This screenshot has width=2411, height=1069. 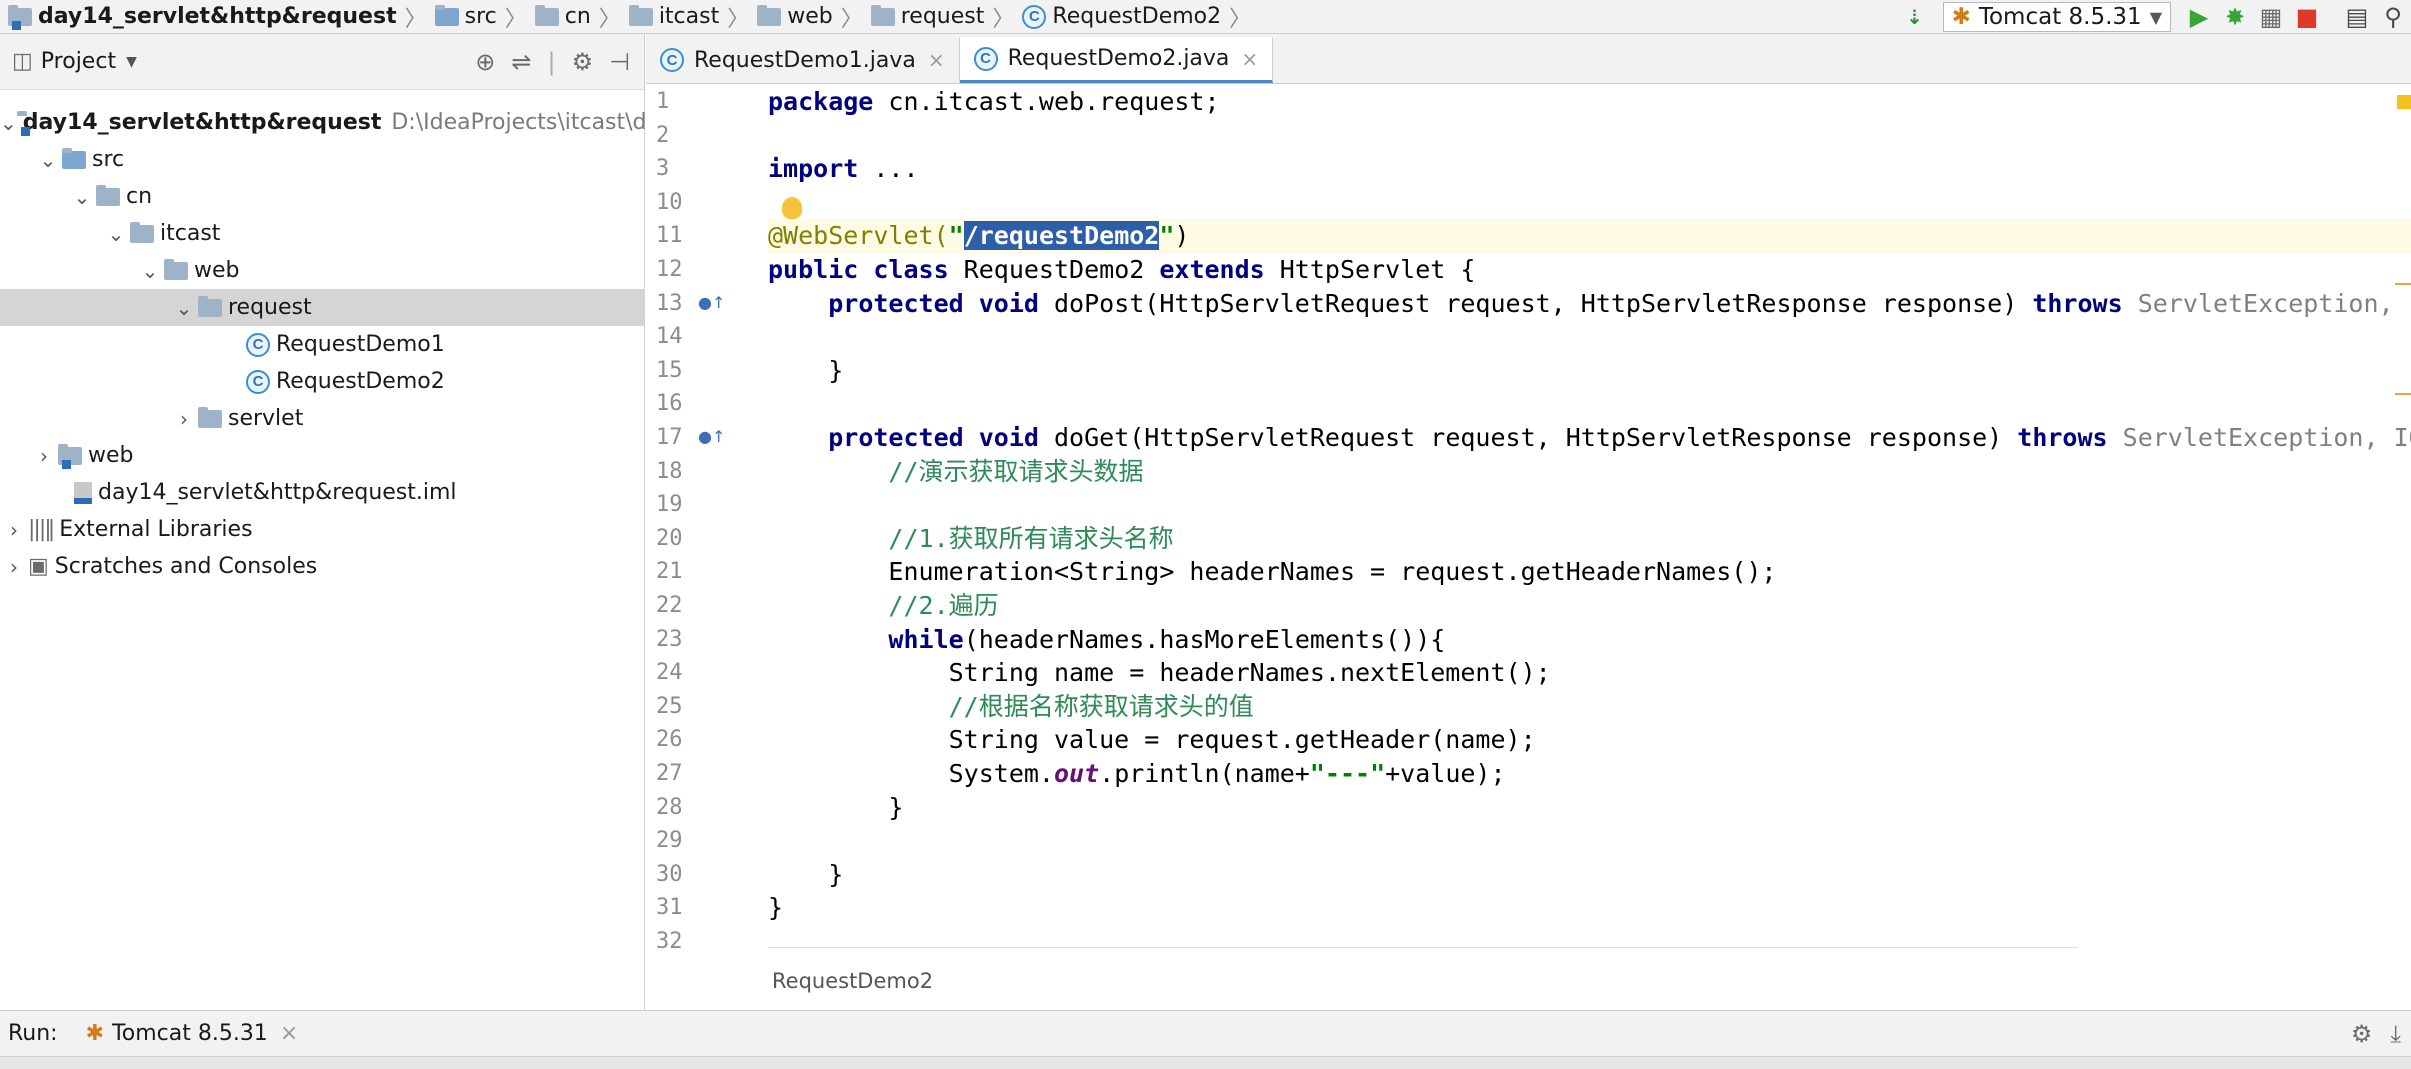 I want to click on project-structure-icon: ▤, so click(x=2357, y=17).